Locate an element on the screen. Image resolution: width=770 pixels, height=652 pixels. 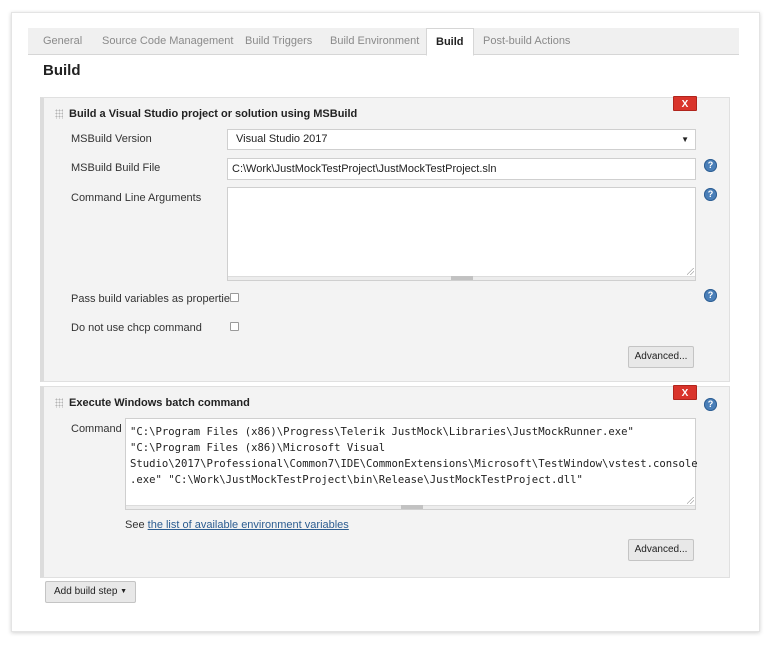
command-line-arguments-label: Command Line Arguments is located at coordinates (136, 198).